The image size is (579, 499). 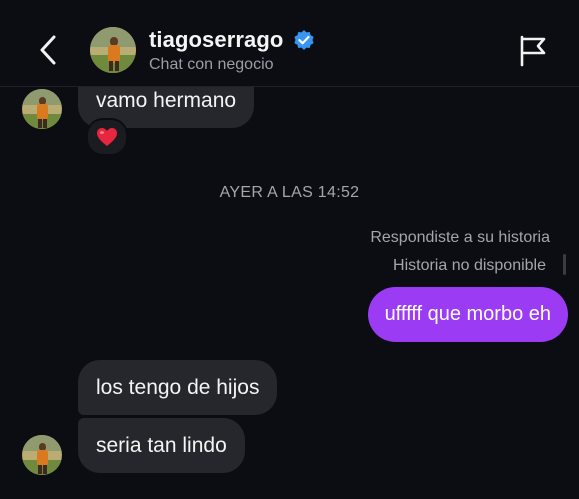 I want to click on story-reply-bar, so click(x=564, y=264).